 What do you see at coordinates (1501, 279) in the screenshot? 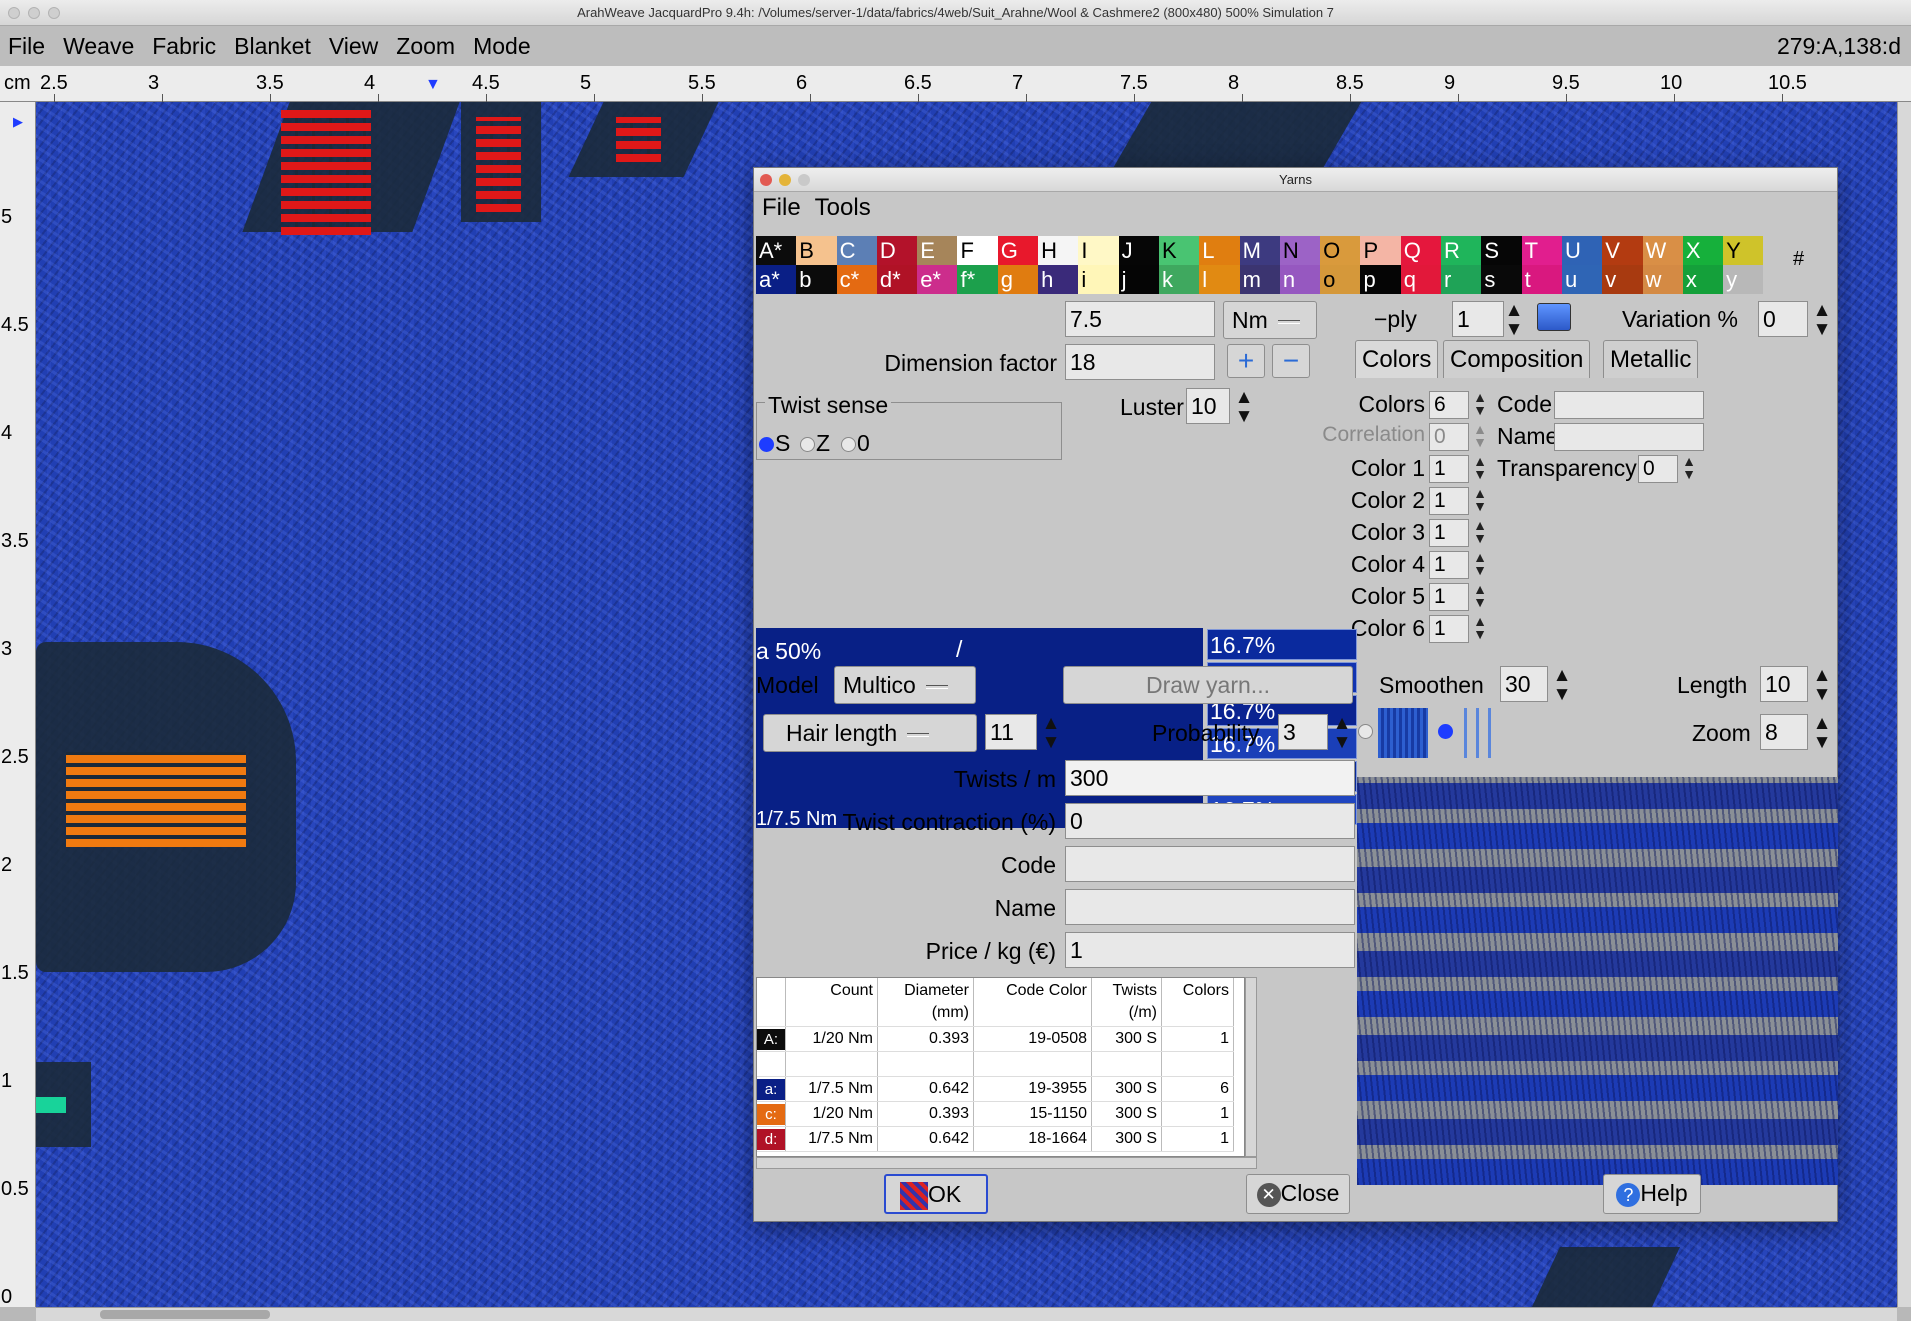
I see `palette-yarn-s: s` at bounding box center [1501, 279].